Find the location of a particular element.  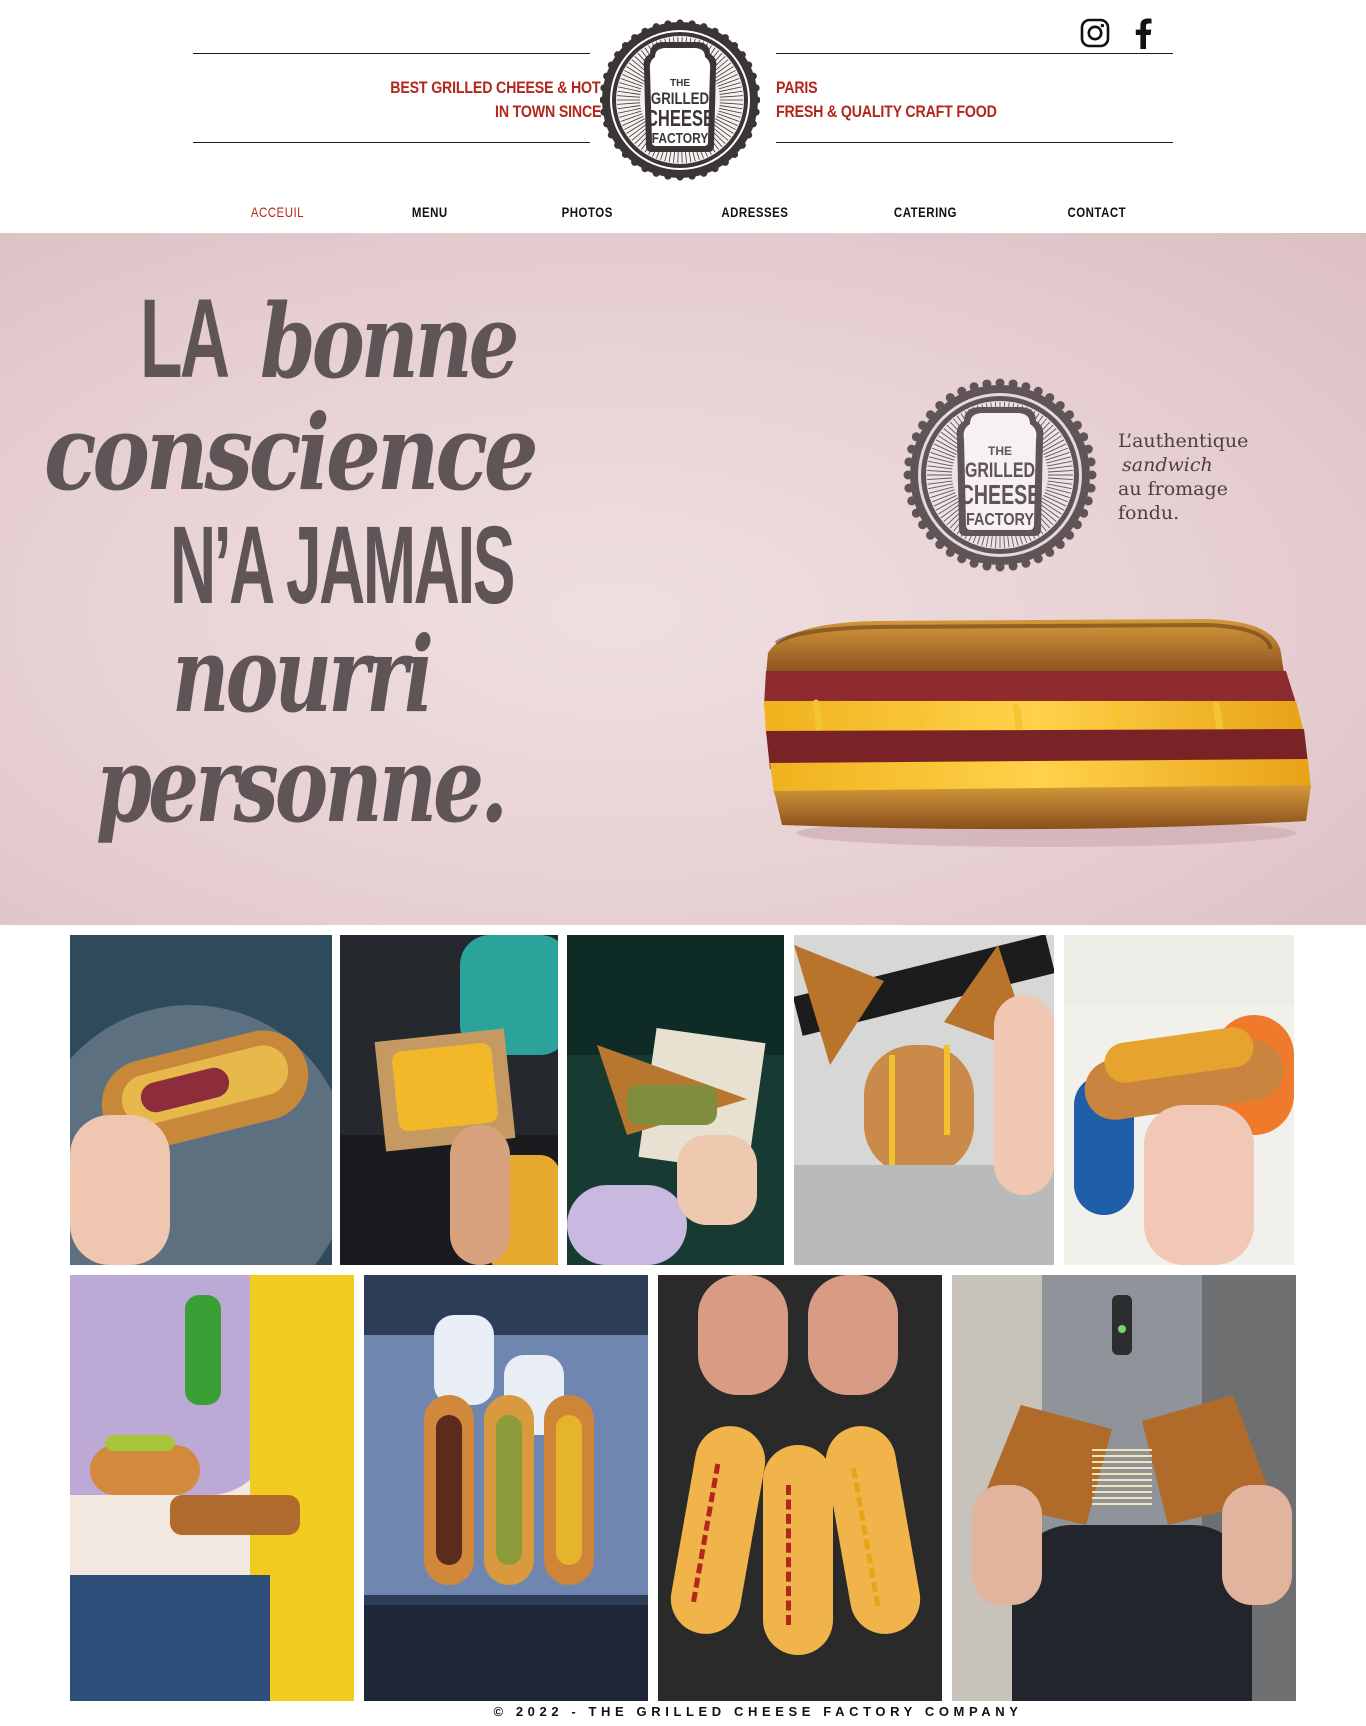

hero-line-1: LA is located at coordinates (185, 338).